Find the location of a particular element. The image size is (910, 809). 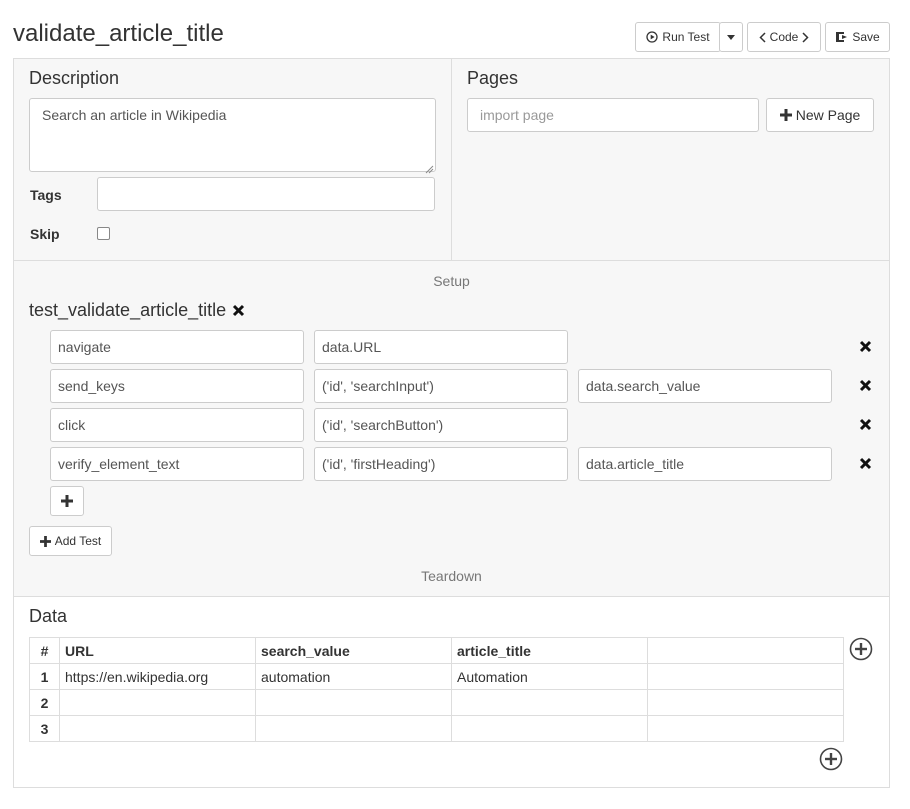

setup-label: Setup is located at coordinates (451, 281).